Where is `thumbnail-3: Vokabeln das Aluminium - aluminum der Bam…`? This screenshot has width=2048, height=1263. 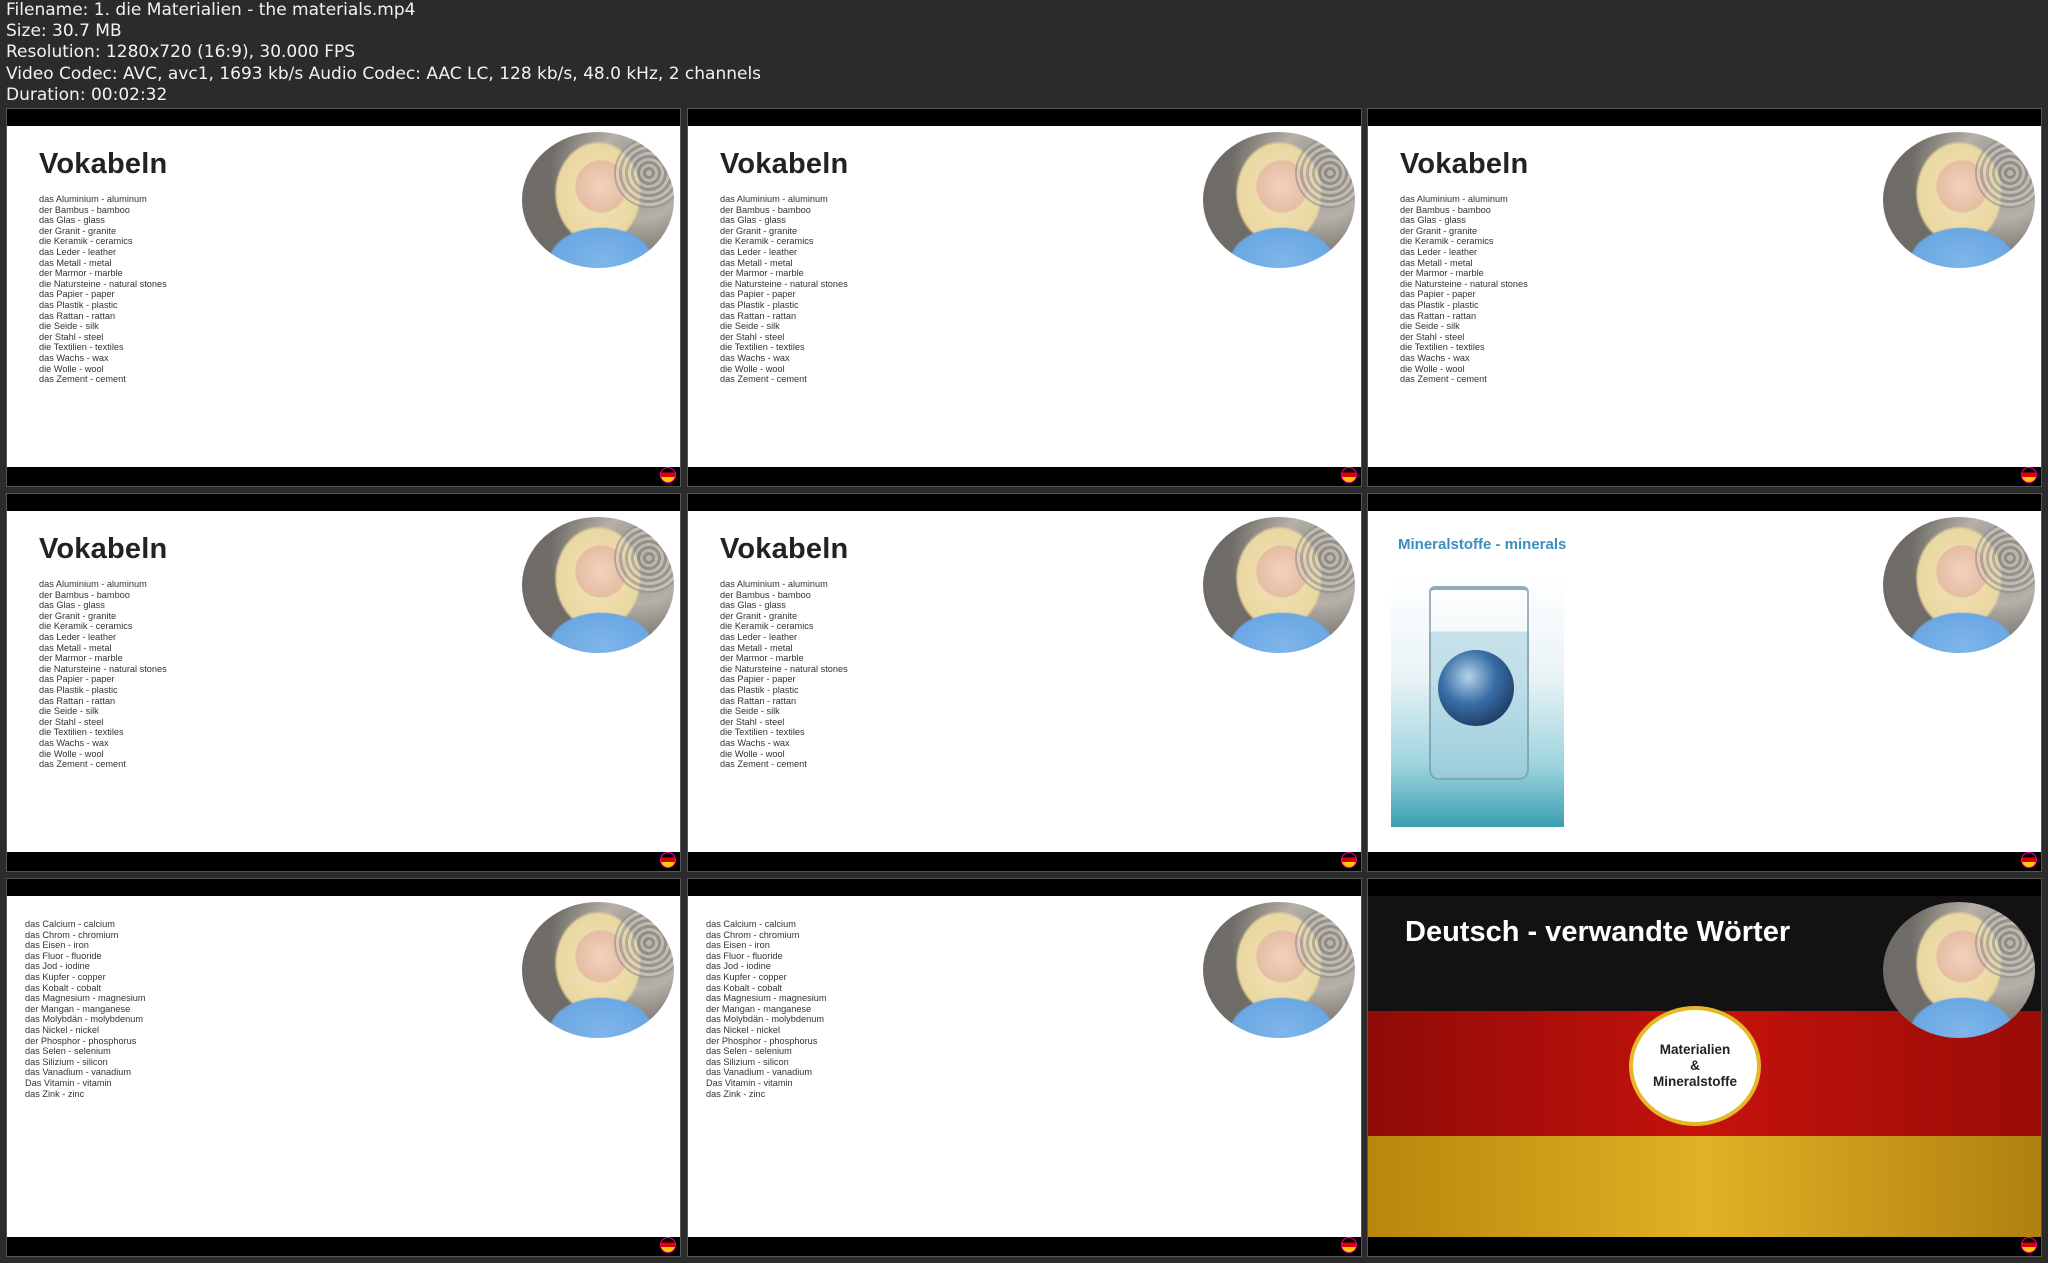
thumbnail-3: Vokabeln das Aluminium - aluminum der Bam… is located at coordinates (1704, 297).